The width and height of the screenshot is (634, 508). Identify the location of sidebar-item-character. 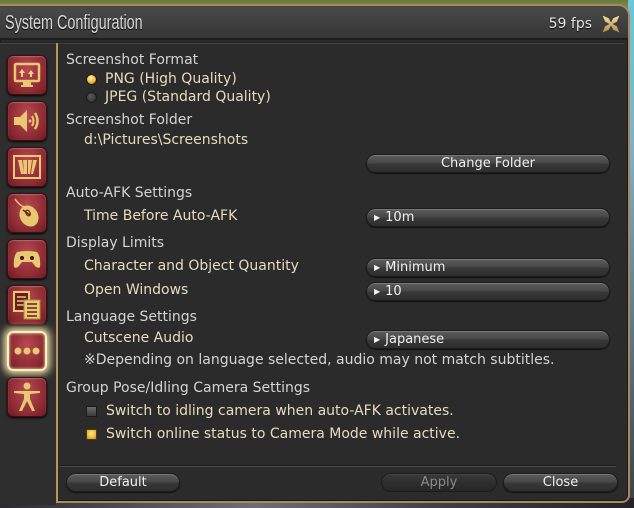
(27, 397).